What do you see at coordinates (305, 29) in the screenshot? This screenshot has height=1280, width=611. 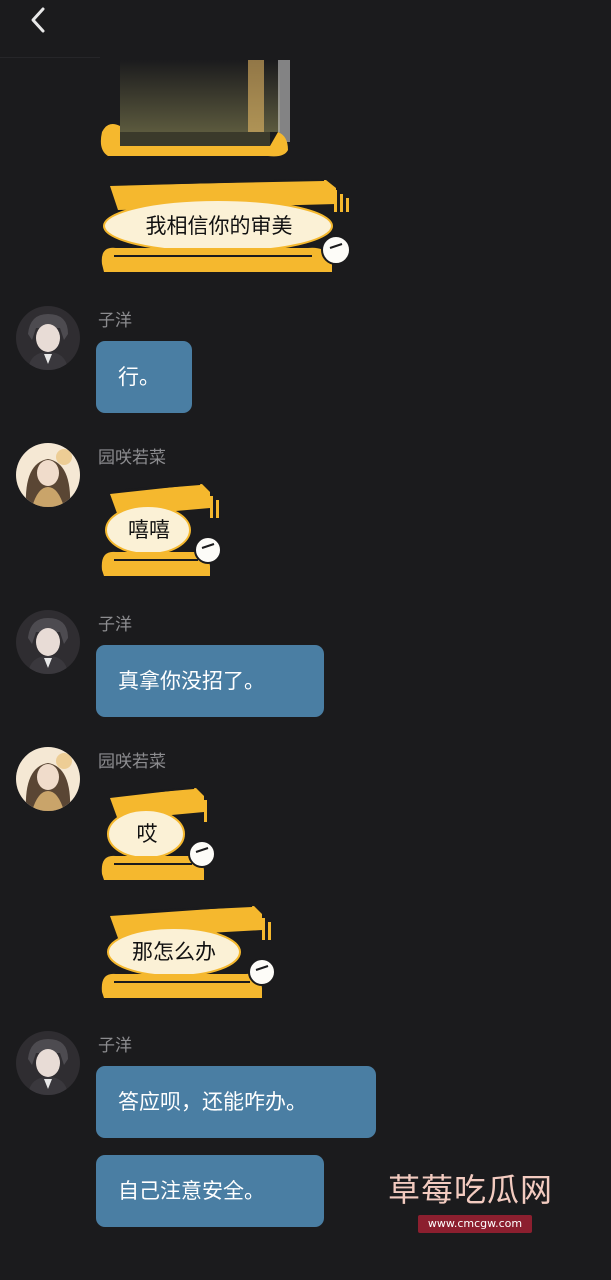 I see `top-bar` at bounding box center [305, 29].